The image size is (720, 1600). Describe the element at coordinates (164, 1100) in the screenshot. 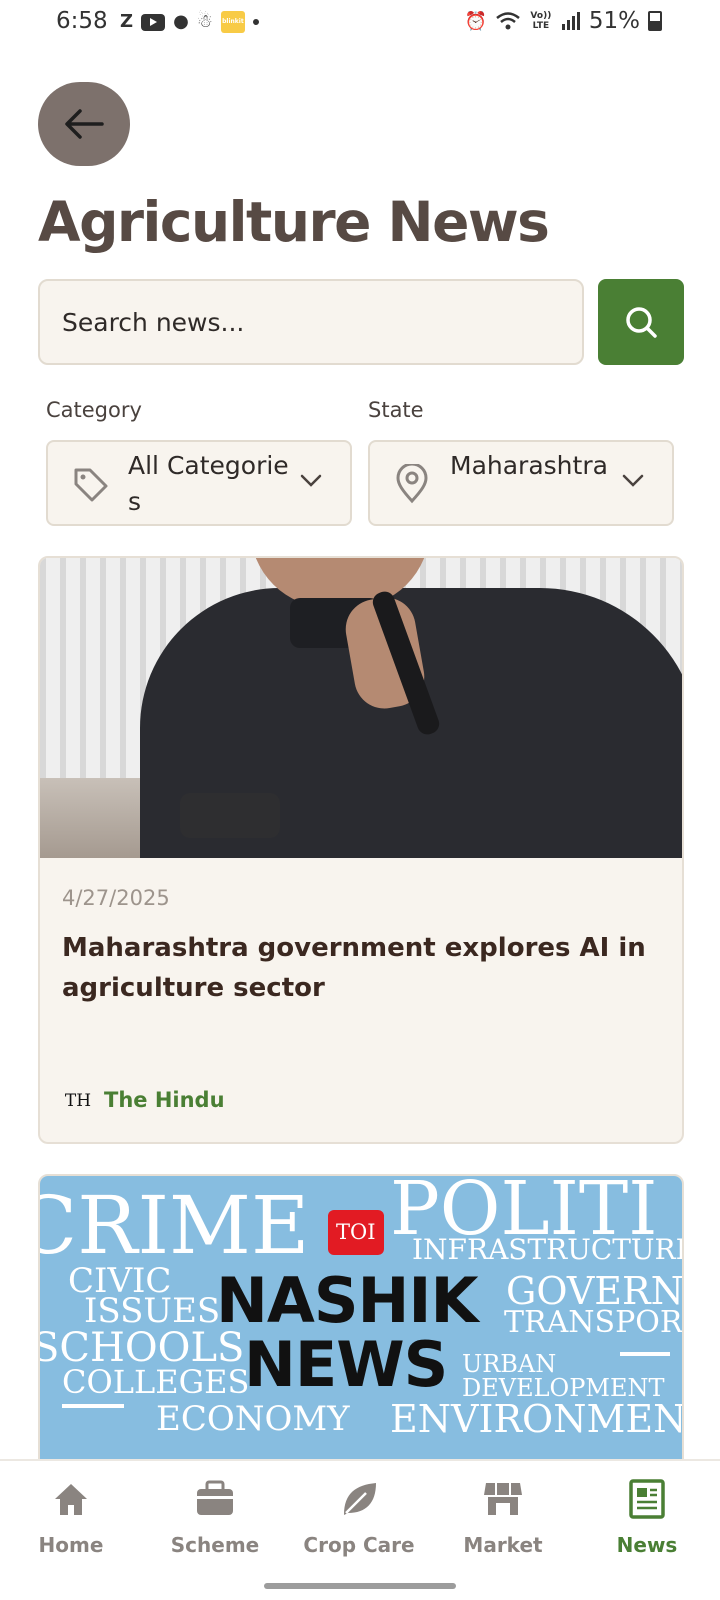

I see `news-source-name: The Hindu` at that location.